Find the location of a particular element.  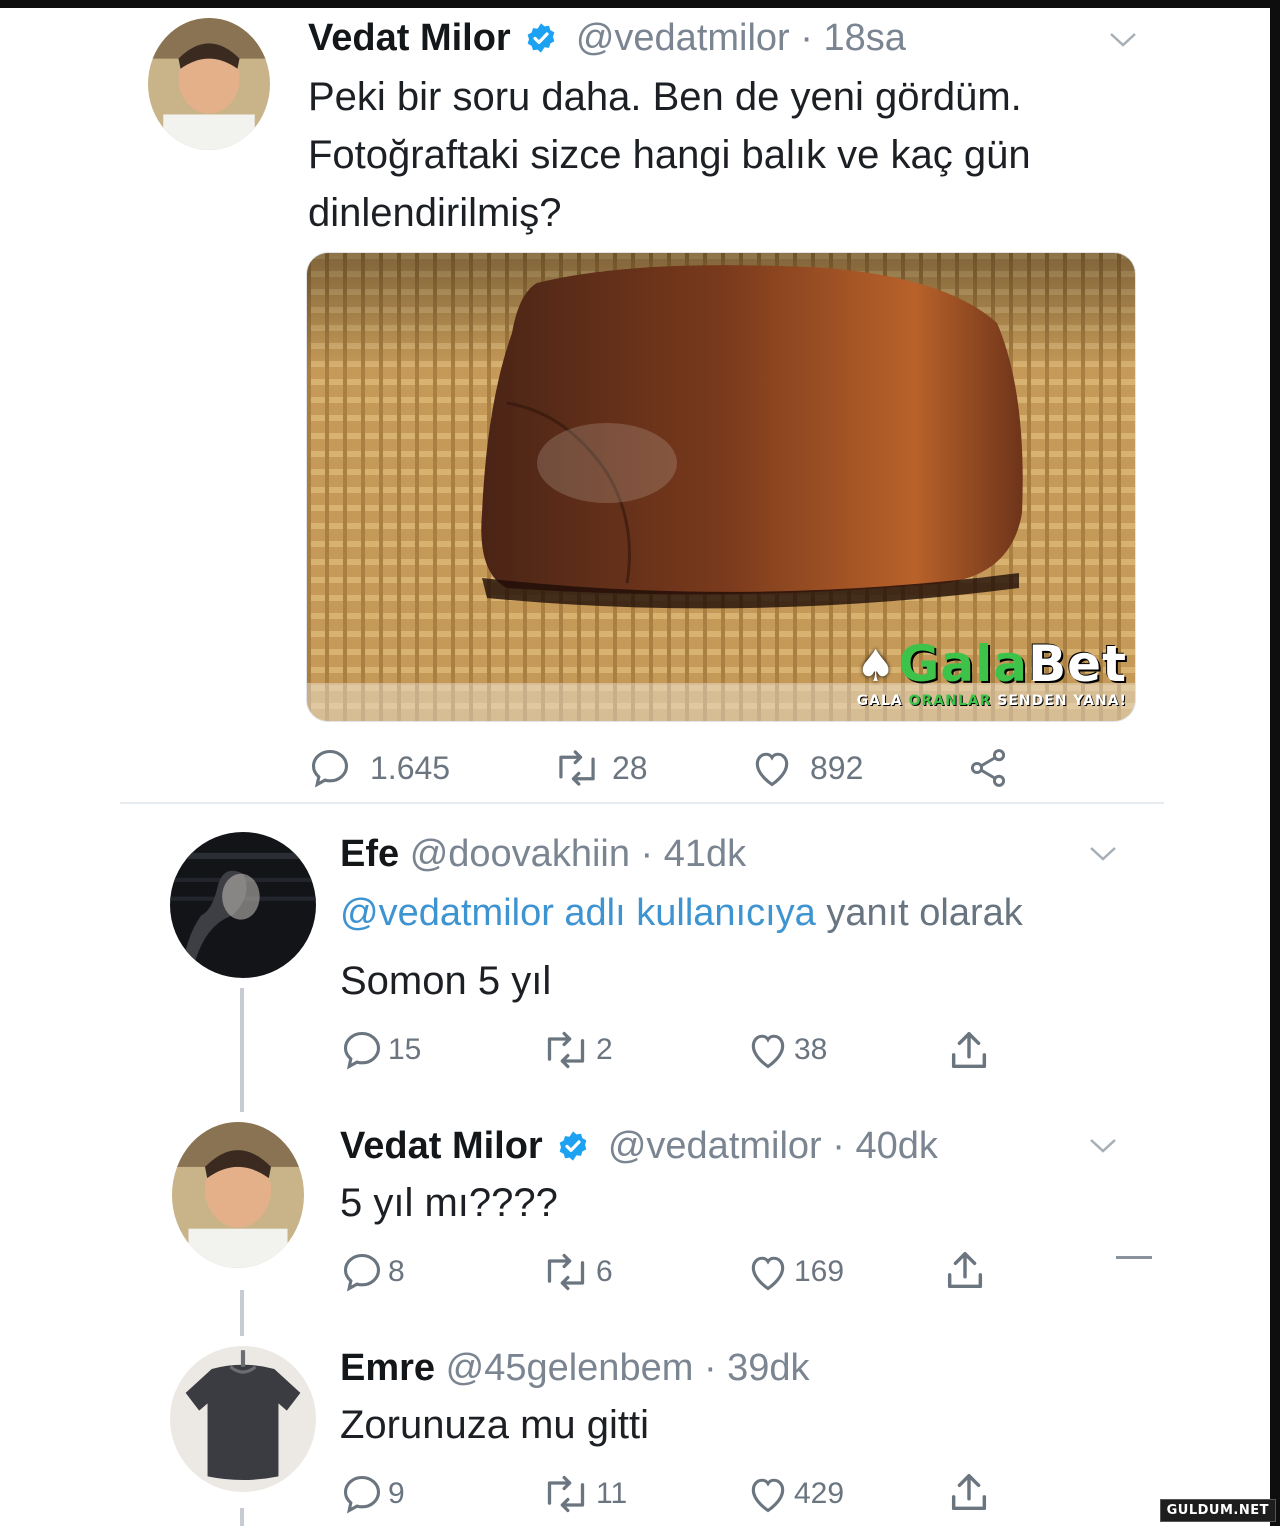

retweet-count: 6 is located at coordinates (604, 1271).